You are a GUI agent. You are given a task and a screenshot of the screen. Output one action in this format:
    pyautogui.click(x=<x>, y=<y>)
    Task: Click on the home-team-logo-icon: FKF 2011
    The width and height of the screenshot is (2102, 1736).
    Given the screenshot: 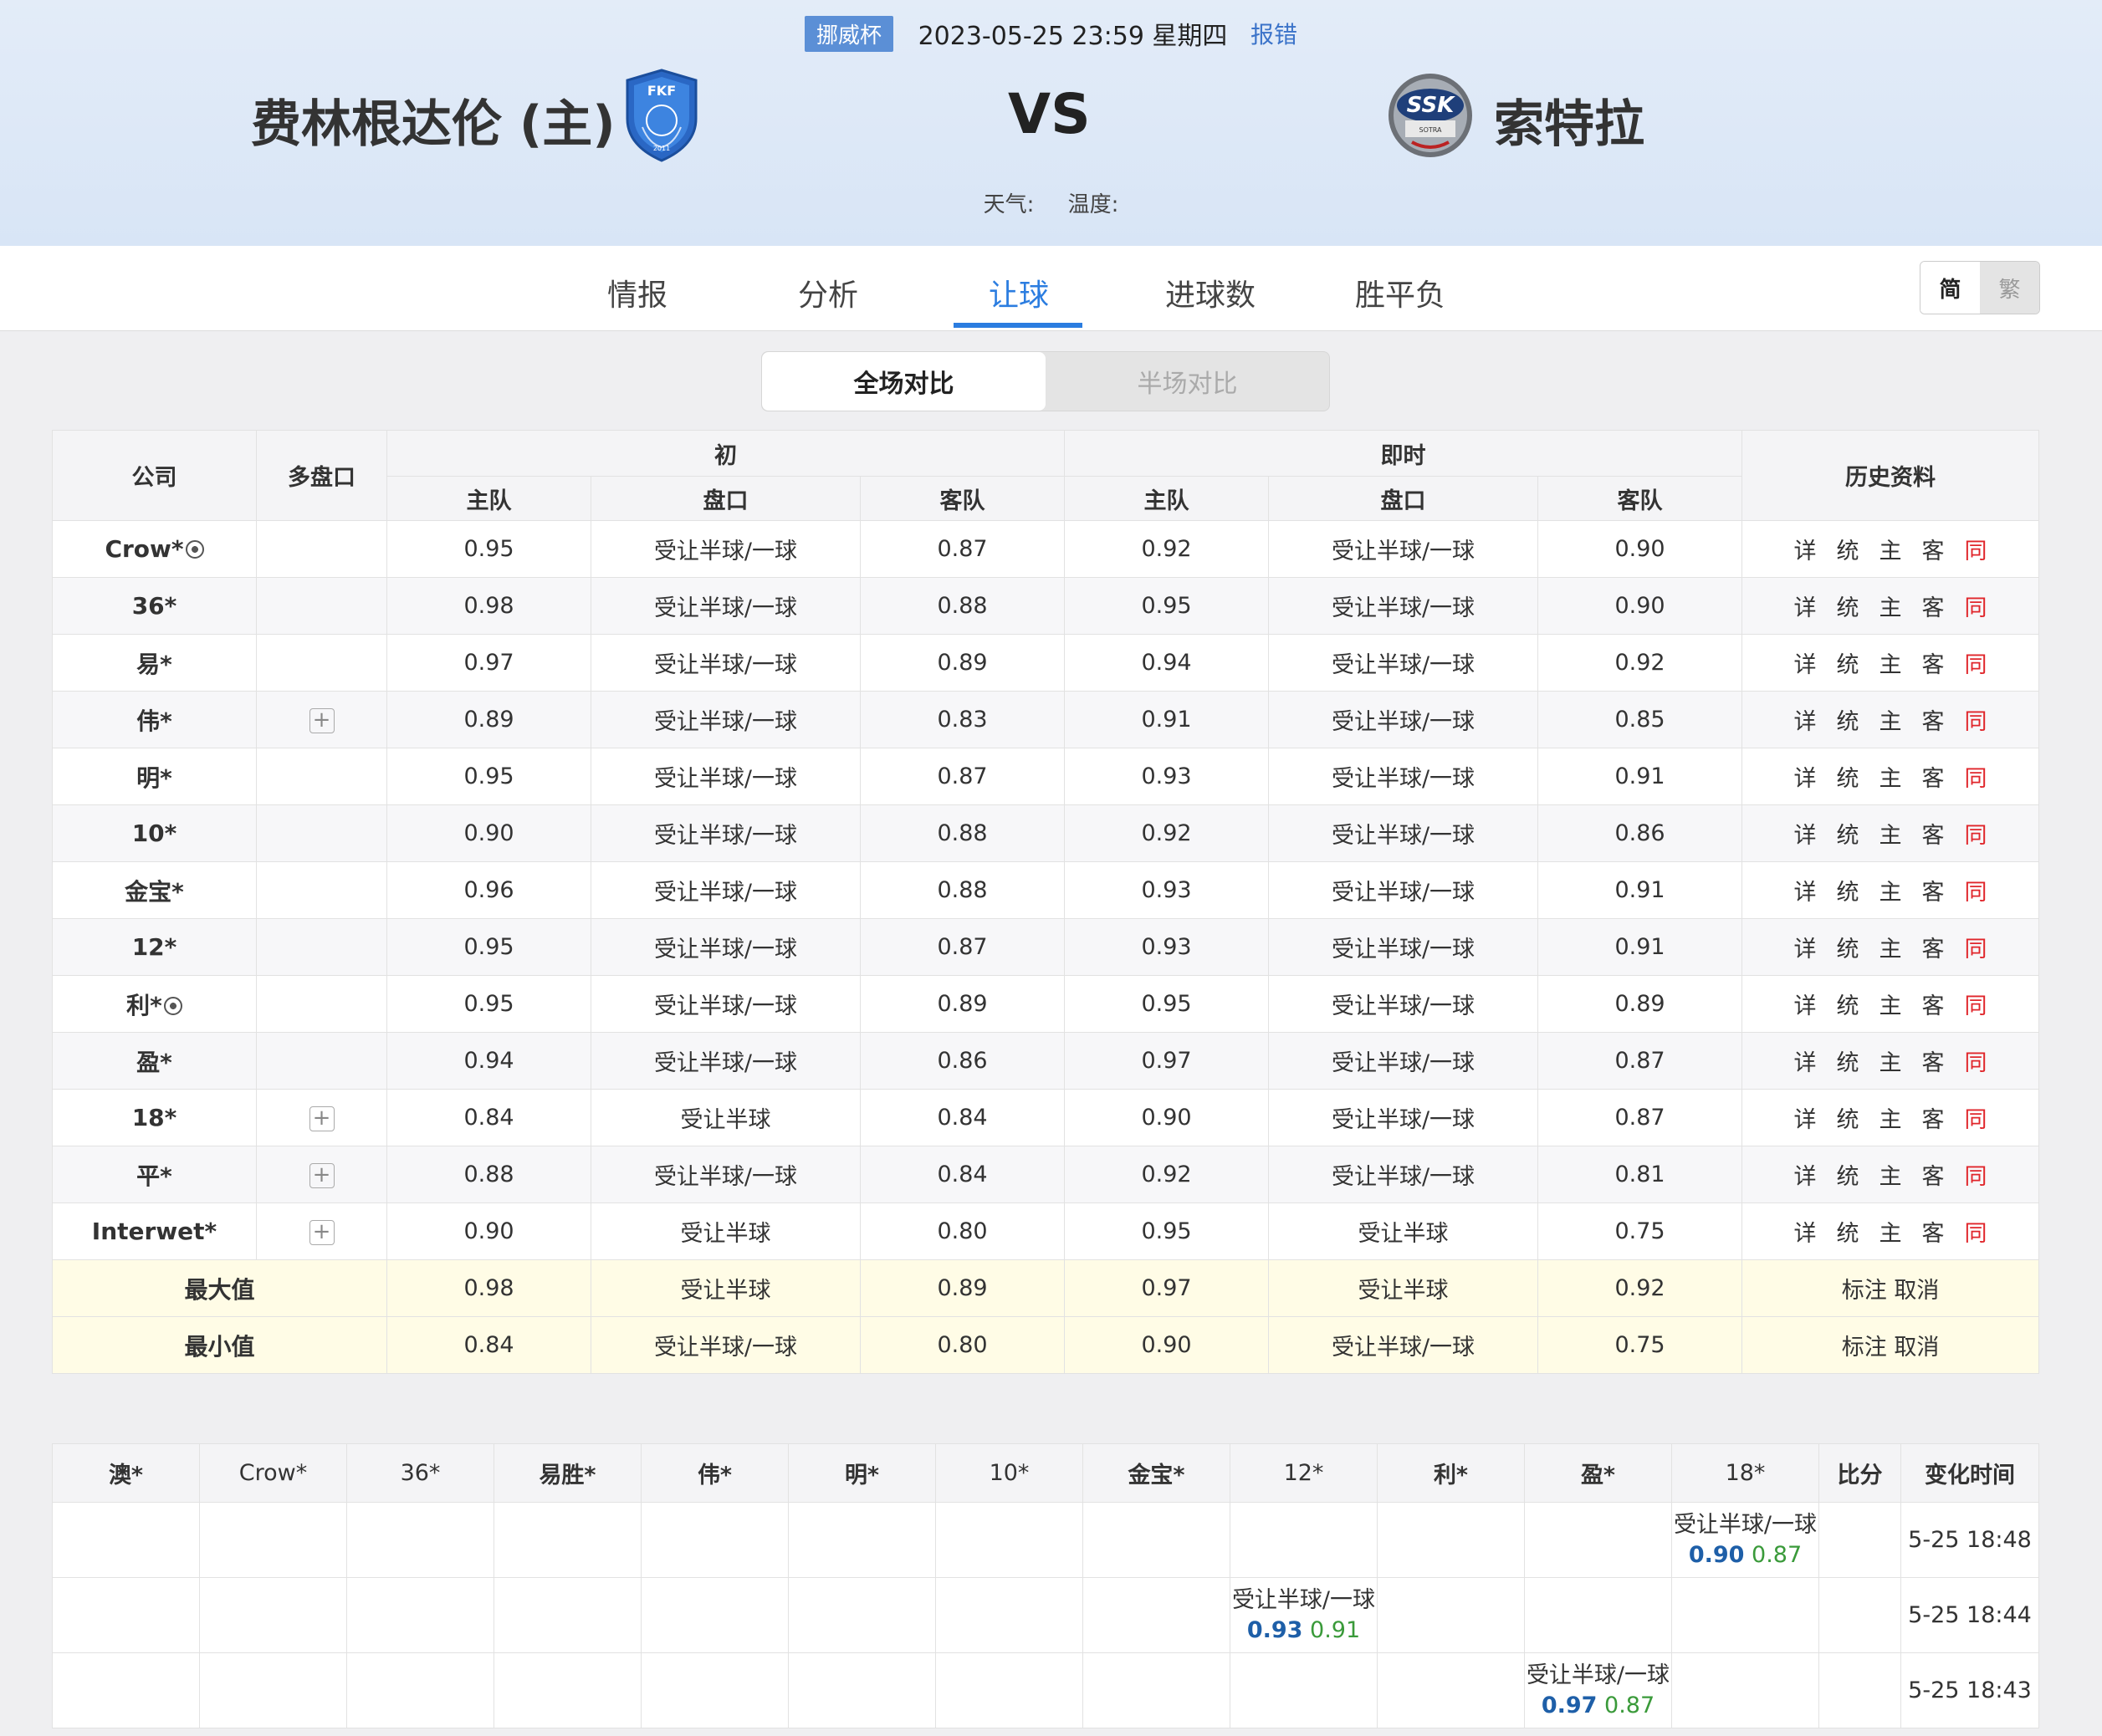 What is the action you would take?
    pyautogui.click(x=661, y=115)
    